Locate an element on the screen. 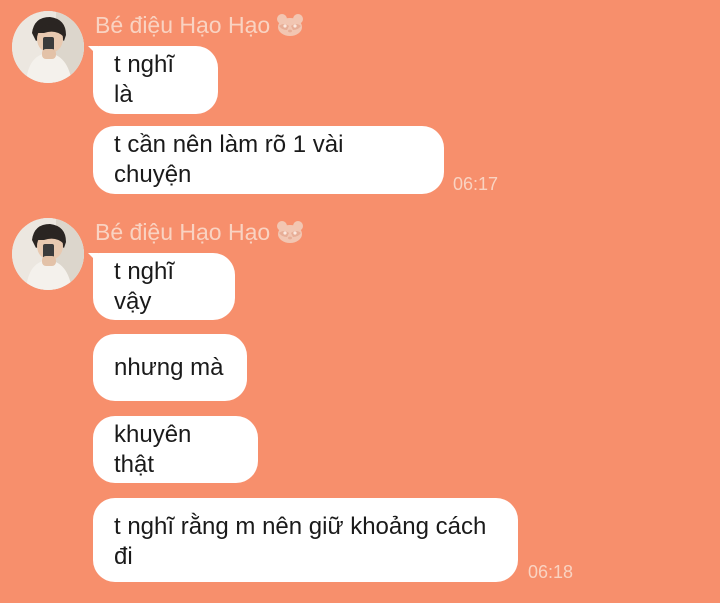  message-text: t cần nên làm rõ 1 vài chuyện is located at coordinates (229, 159).